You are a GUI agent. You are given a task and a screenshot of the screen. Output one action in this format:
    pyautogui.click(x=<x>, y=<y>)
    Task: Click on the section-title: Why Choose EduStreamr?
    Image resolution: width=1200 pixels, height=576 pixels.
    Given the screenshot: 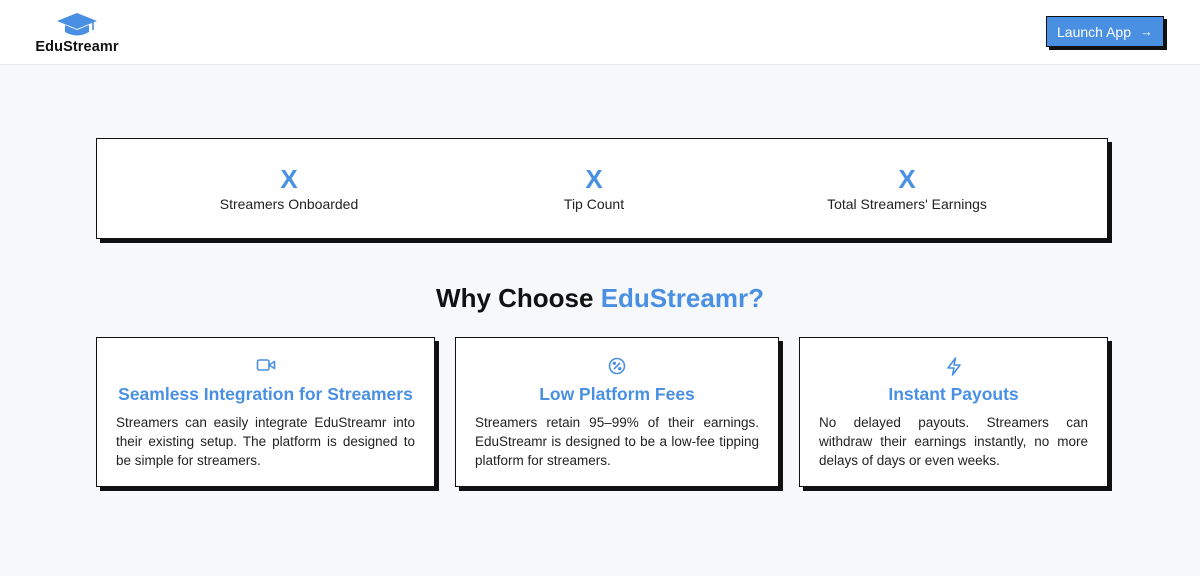 What is the action you would take?
    pyautogui.click(x=600, y=298)
    